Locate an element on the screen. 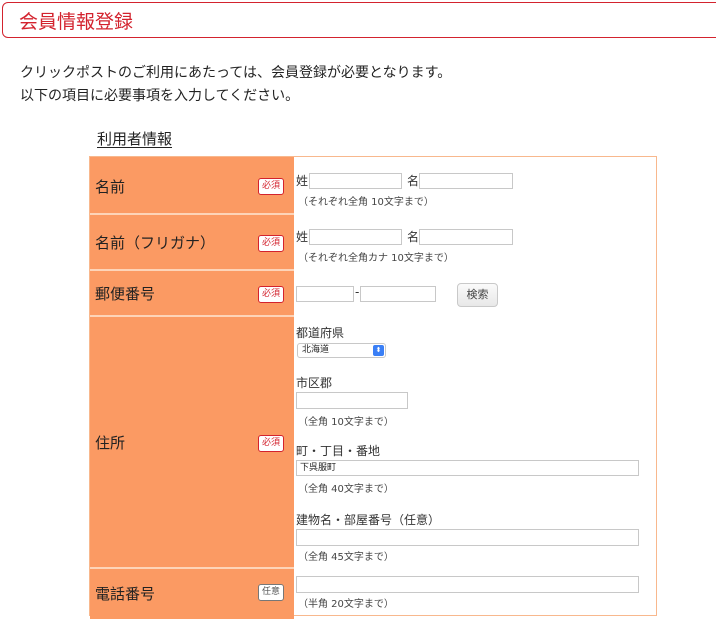 The width and height of the screenshot is (716, 619). city-note: （全角 10文字まで） is located at coordinates (346, 422).